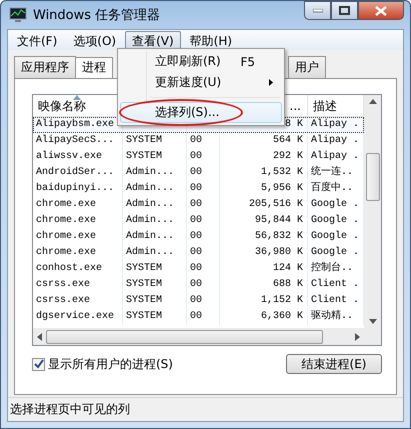  What do you see at coordinates (45, 67) in the screenshot?
I see `tab: 应用程序` at bounding box center [45, 67].